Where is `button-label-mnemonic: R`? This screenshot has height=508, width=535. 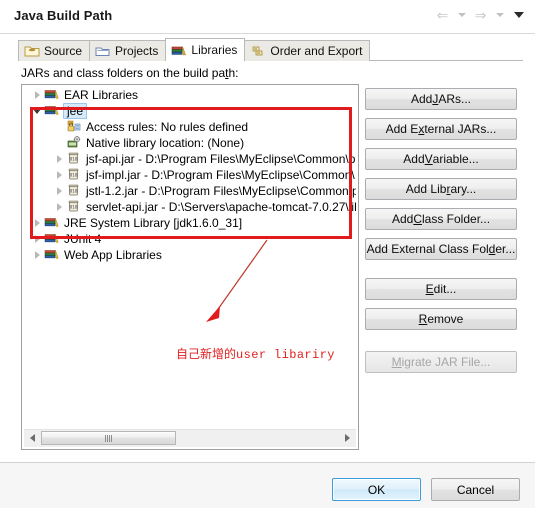 button-label-mnemonic: R is located at coordinates (423, 319).